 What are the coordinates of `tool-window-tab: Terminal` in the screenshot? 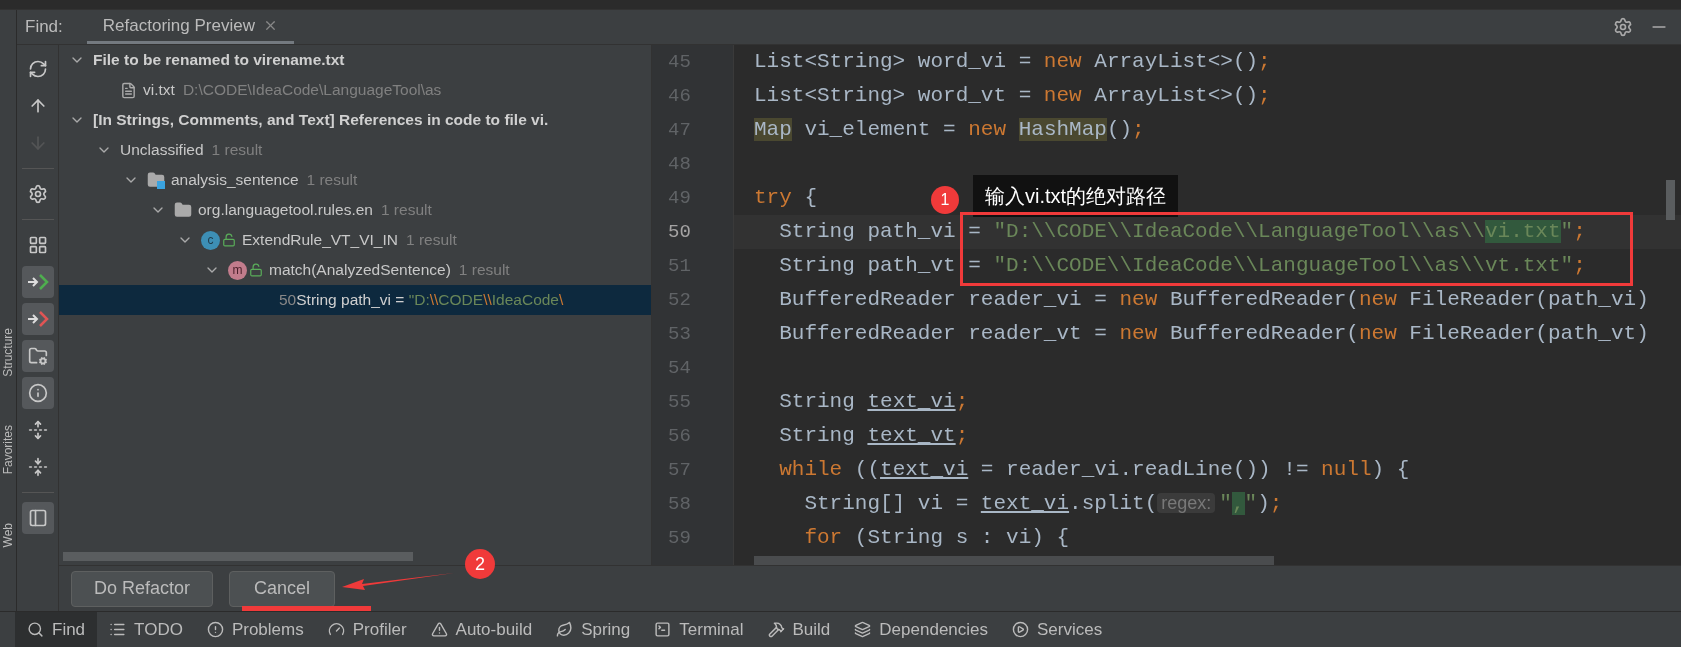 It's located at (699, 629).